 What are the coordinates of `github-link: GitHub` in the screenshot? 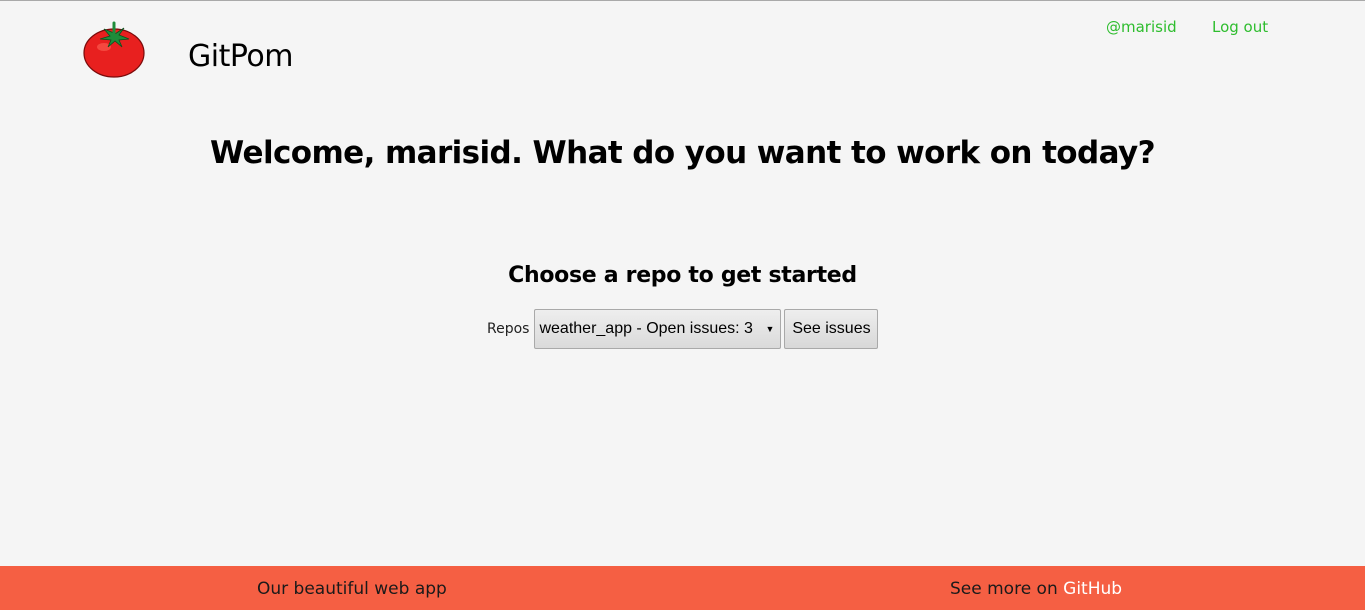 It's located at (1092, 589).